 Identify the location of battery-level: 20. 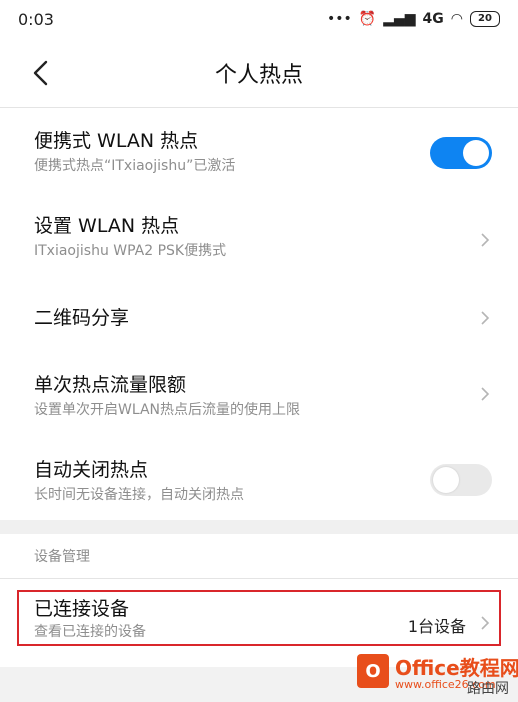
(485, 18).